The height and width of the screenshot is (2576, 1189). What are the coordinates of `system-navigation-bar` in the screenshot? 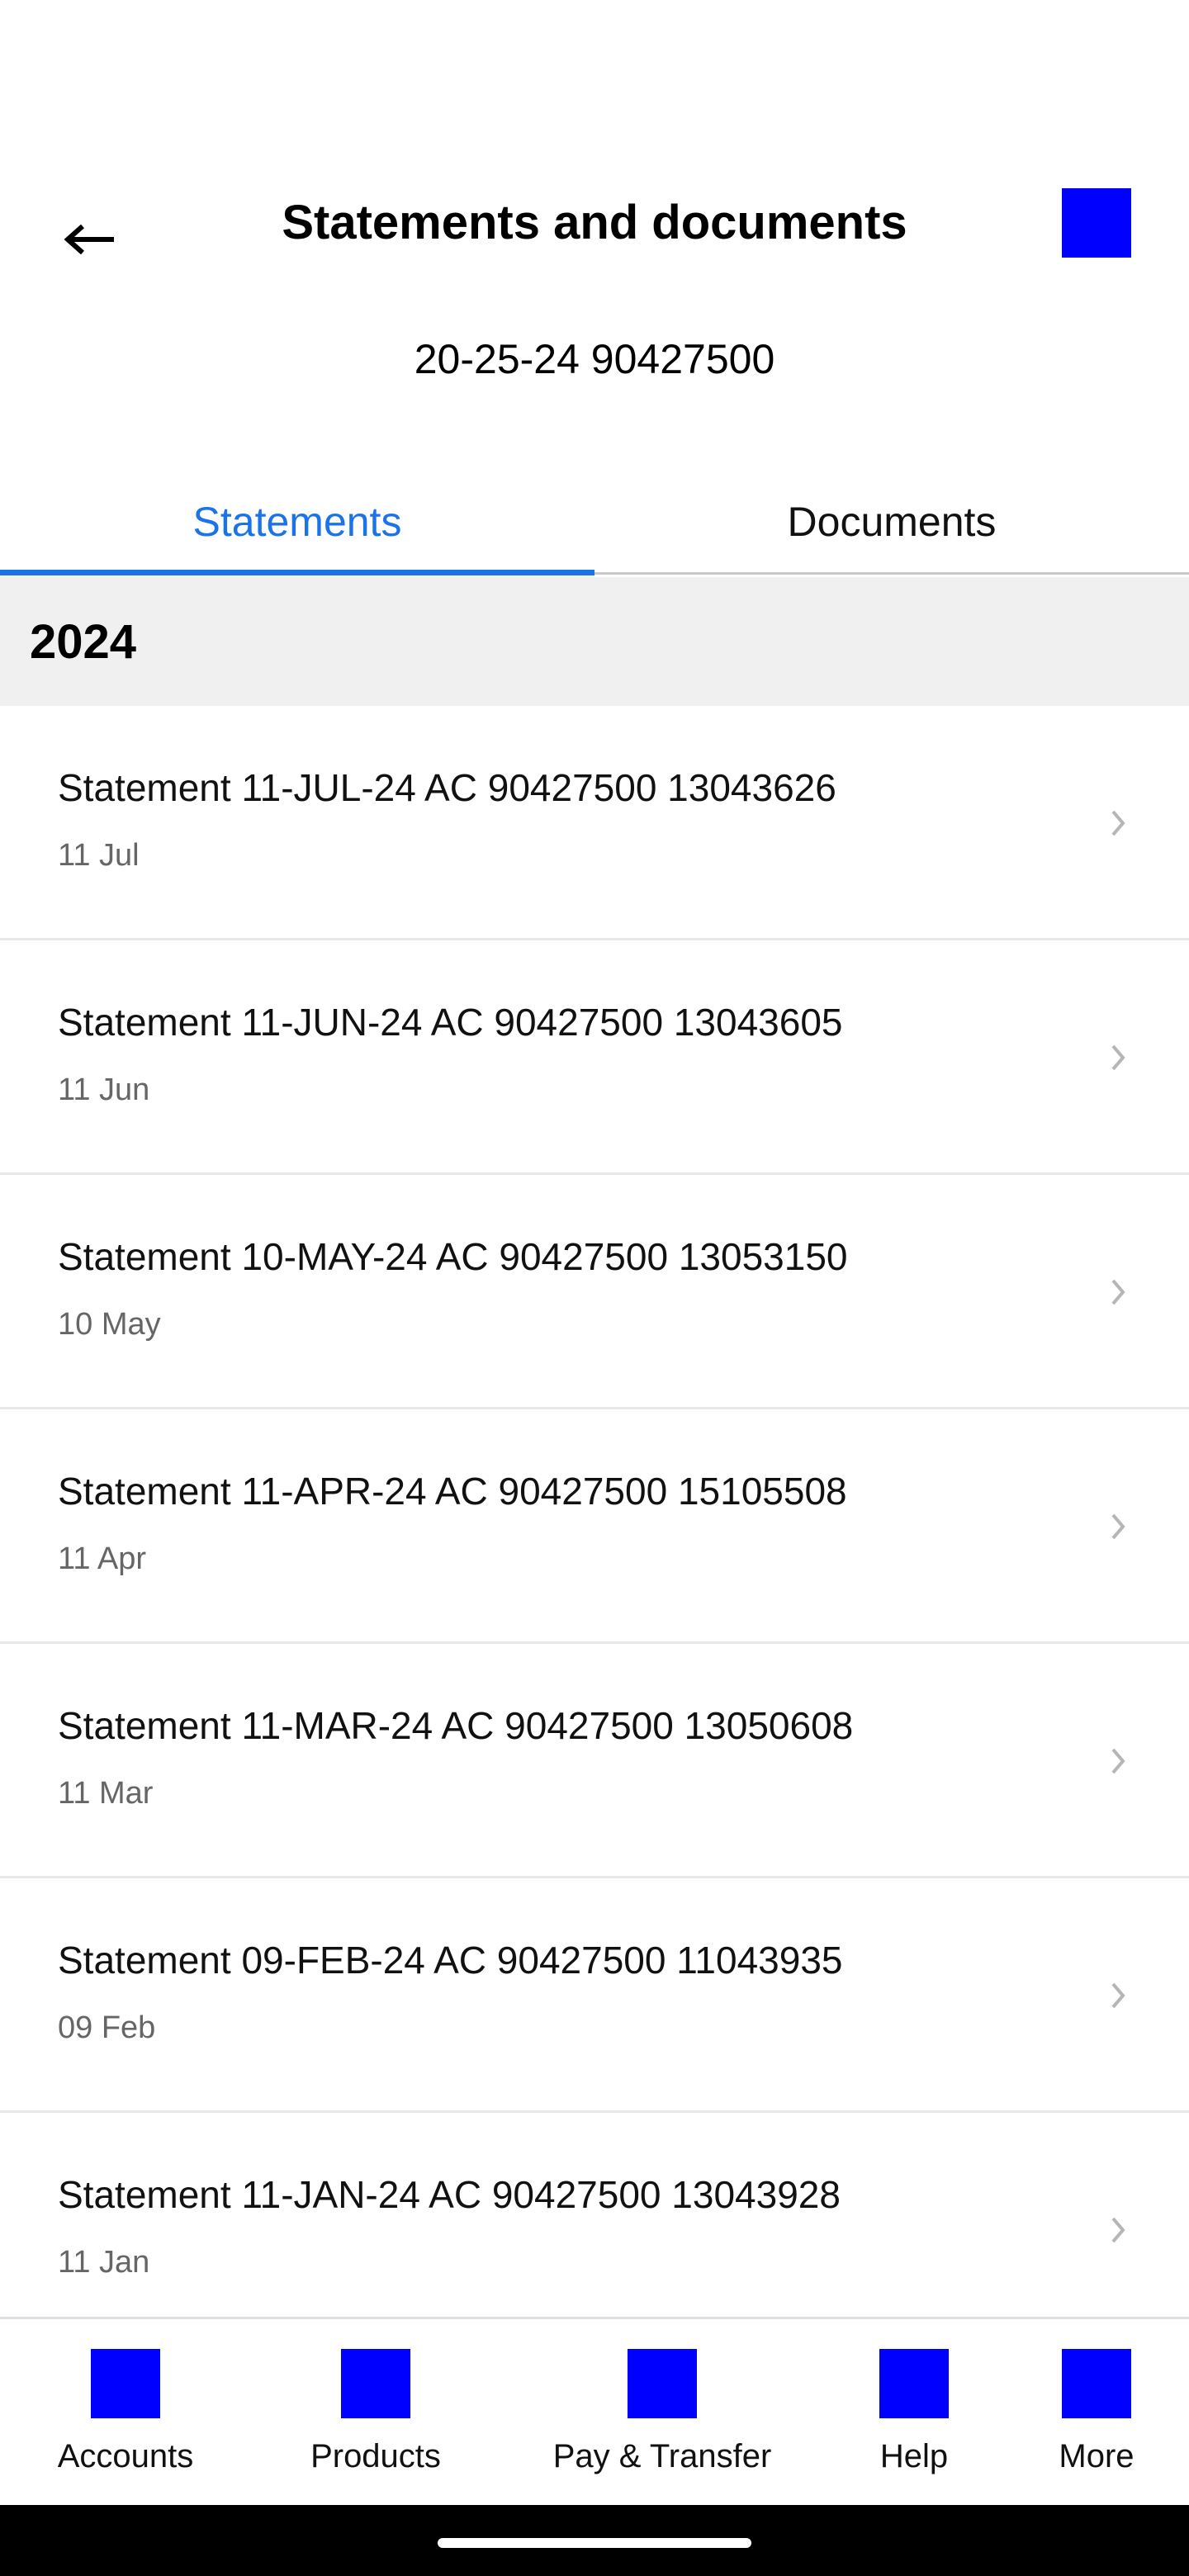 It's located at (594, 2540).